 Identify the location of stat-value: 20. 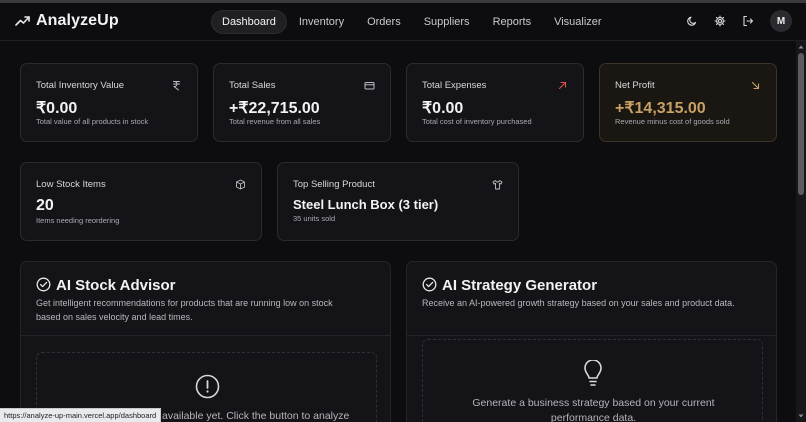
(45, 205).